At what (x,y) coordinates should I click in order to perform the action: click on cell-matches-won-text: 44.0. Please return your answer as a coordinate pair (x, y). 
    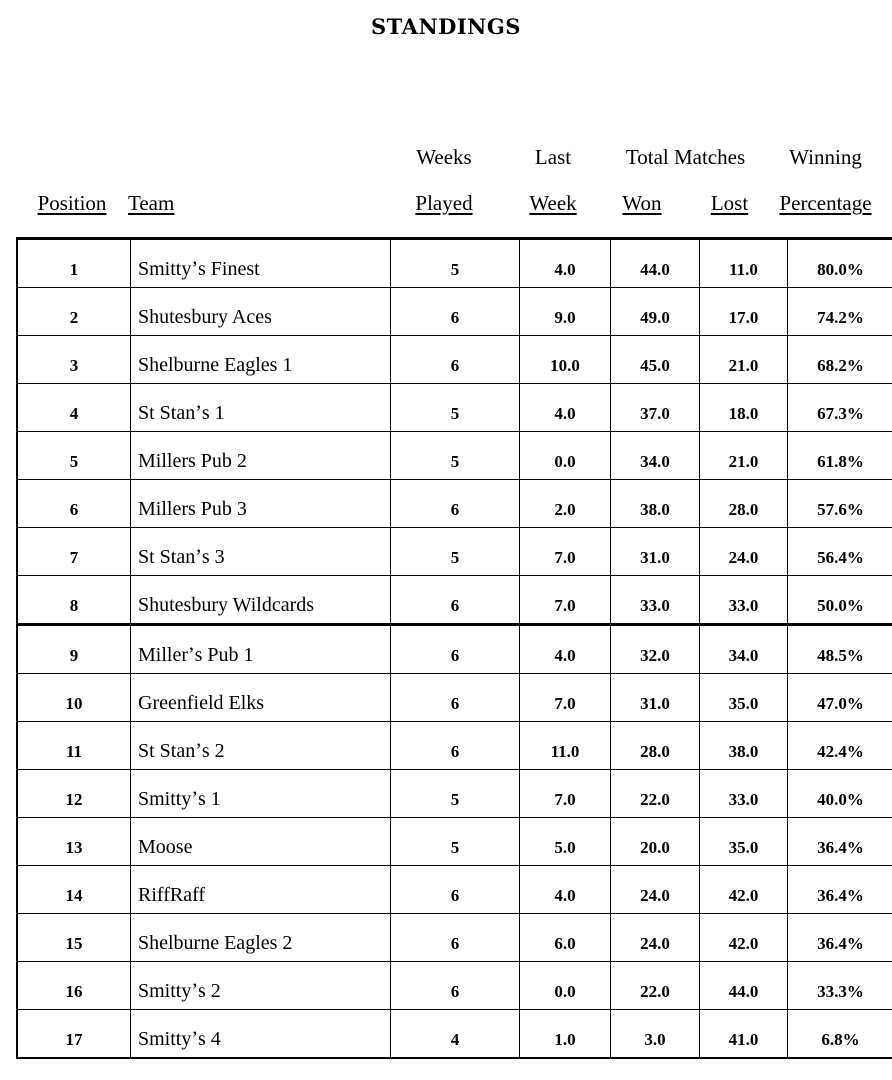
    Looking at the image, I should click on (655, 269).